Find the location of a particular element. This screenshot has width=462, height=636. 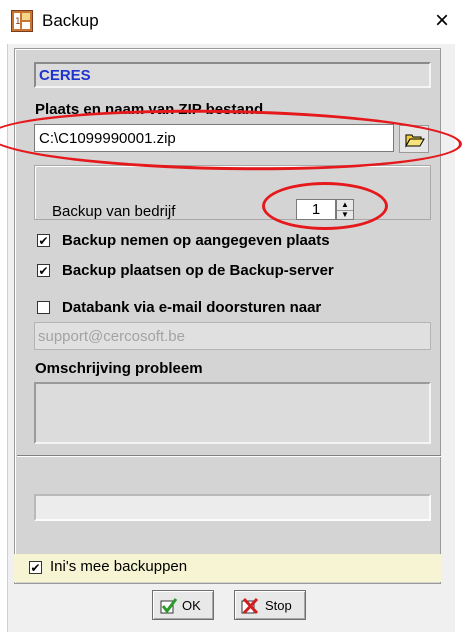

checkbox-backup-server: ✔ is located at coordinates (43, 270).